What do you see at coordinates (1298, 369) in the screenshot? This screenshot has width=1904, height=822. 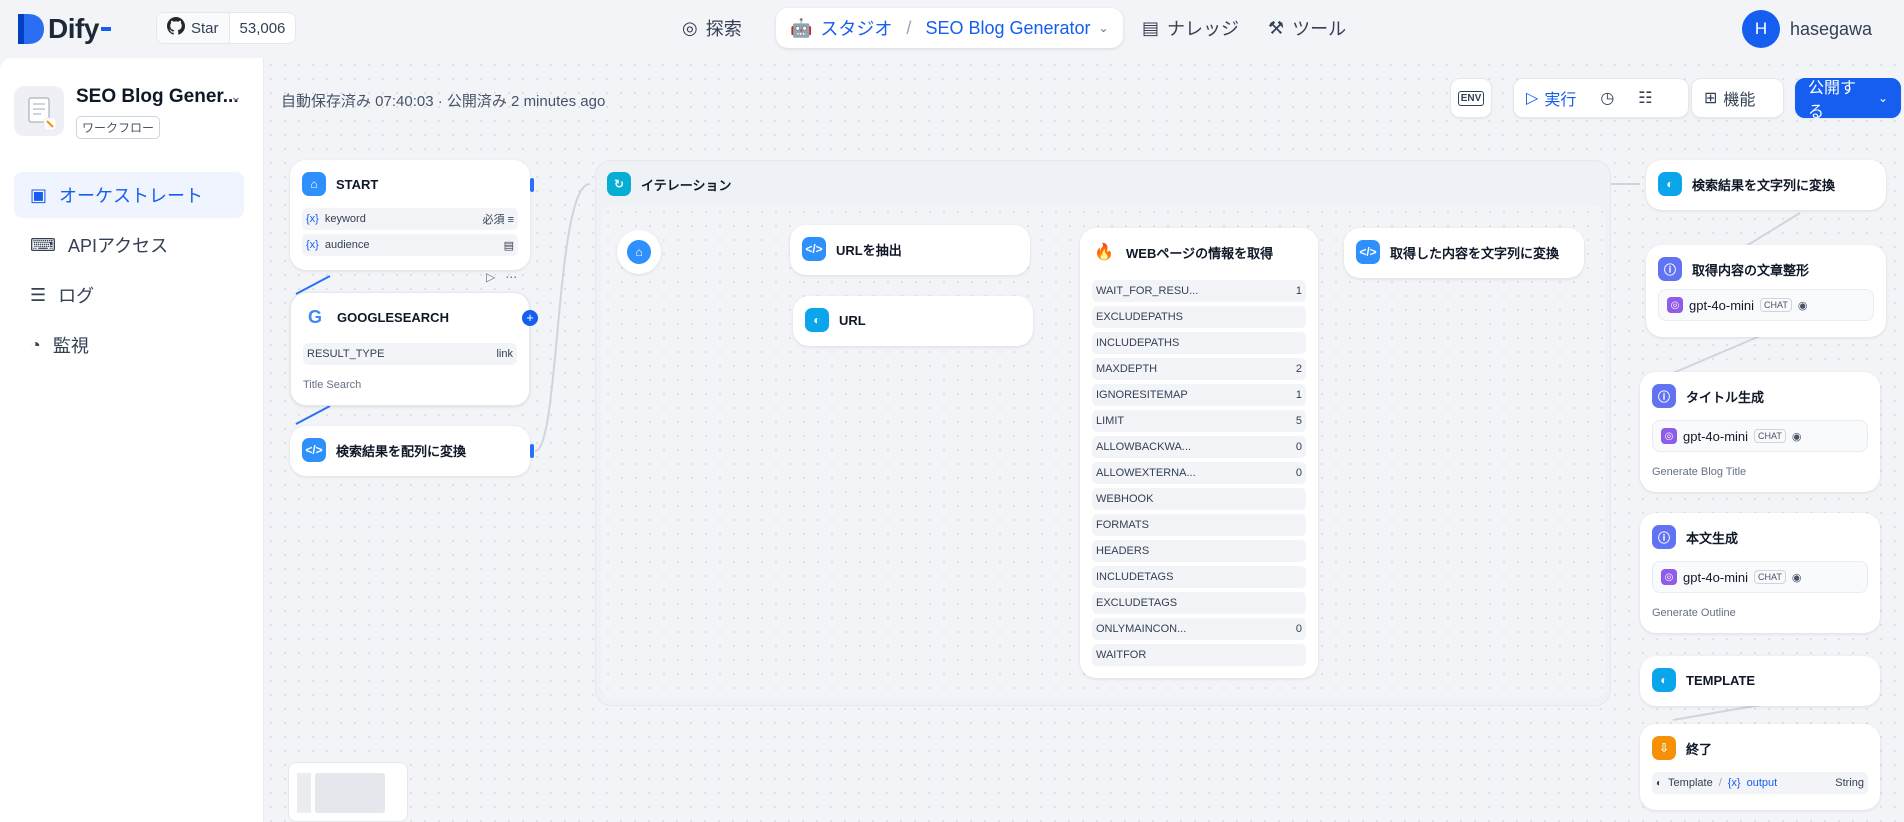 I see `param-value: 2` at bounding box center [1298, 369].